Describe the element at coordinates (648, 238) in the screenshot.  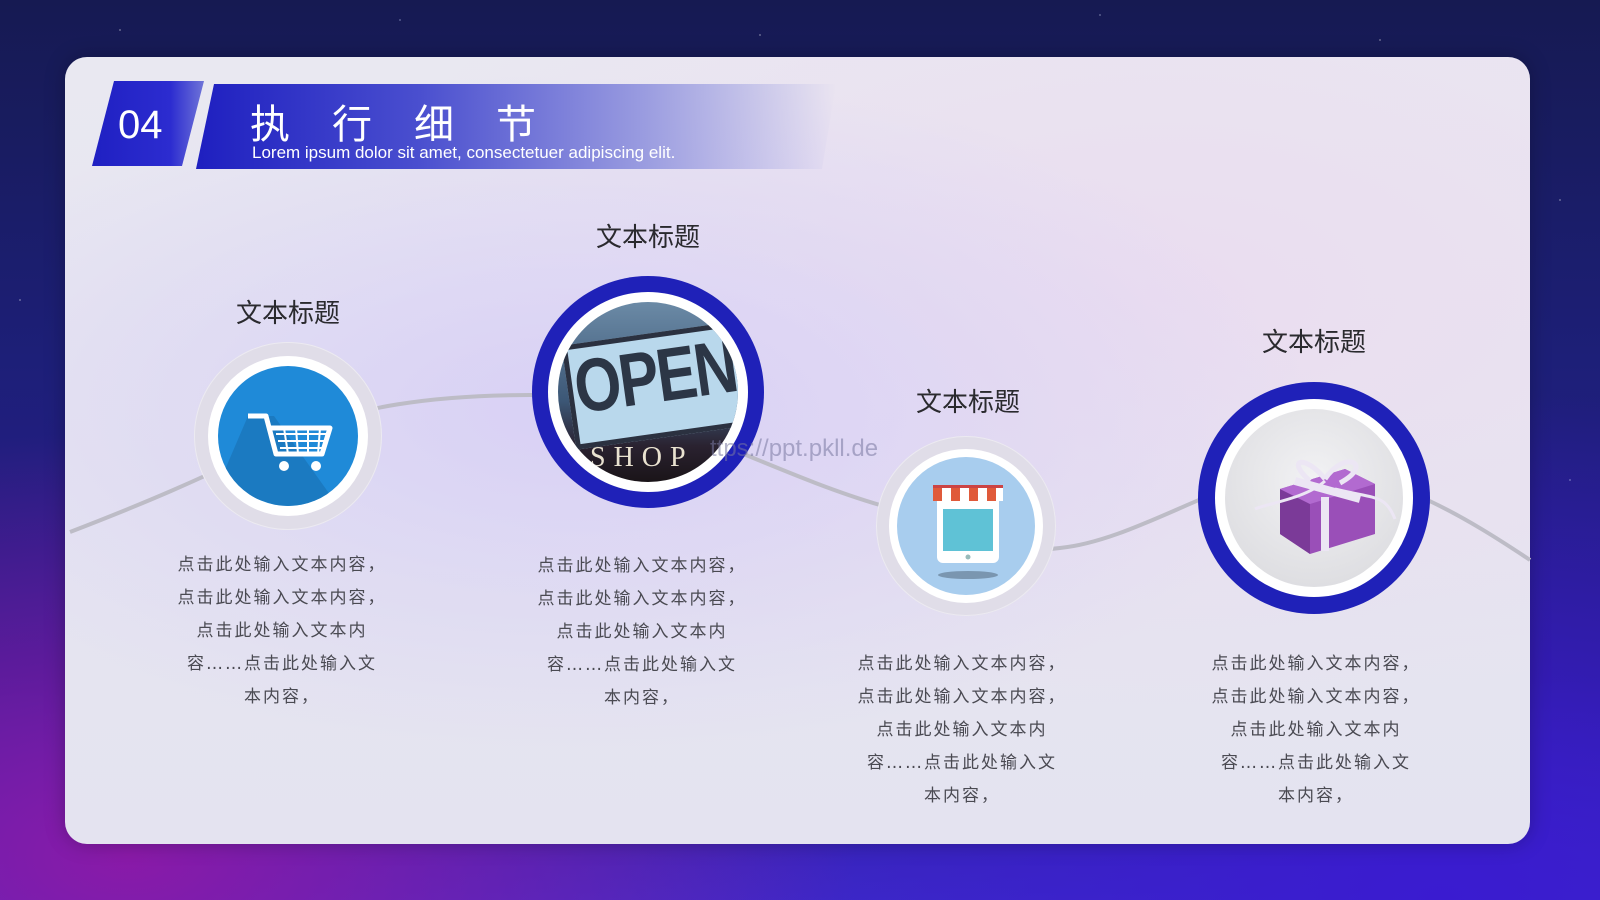
I see `item-title-2: 文本标题` at that location.